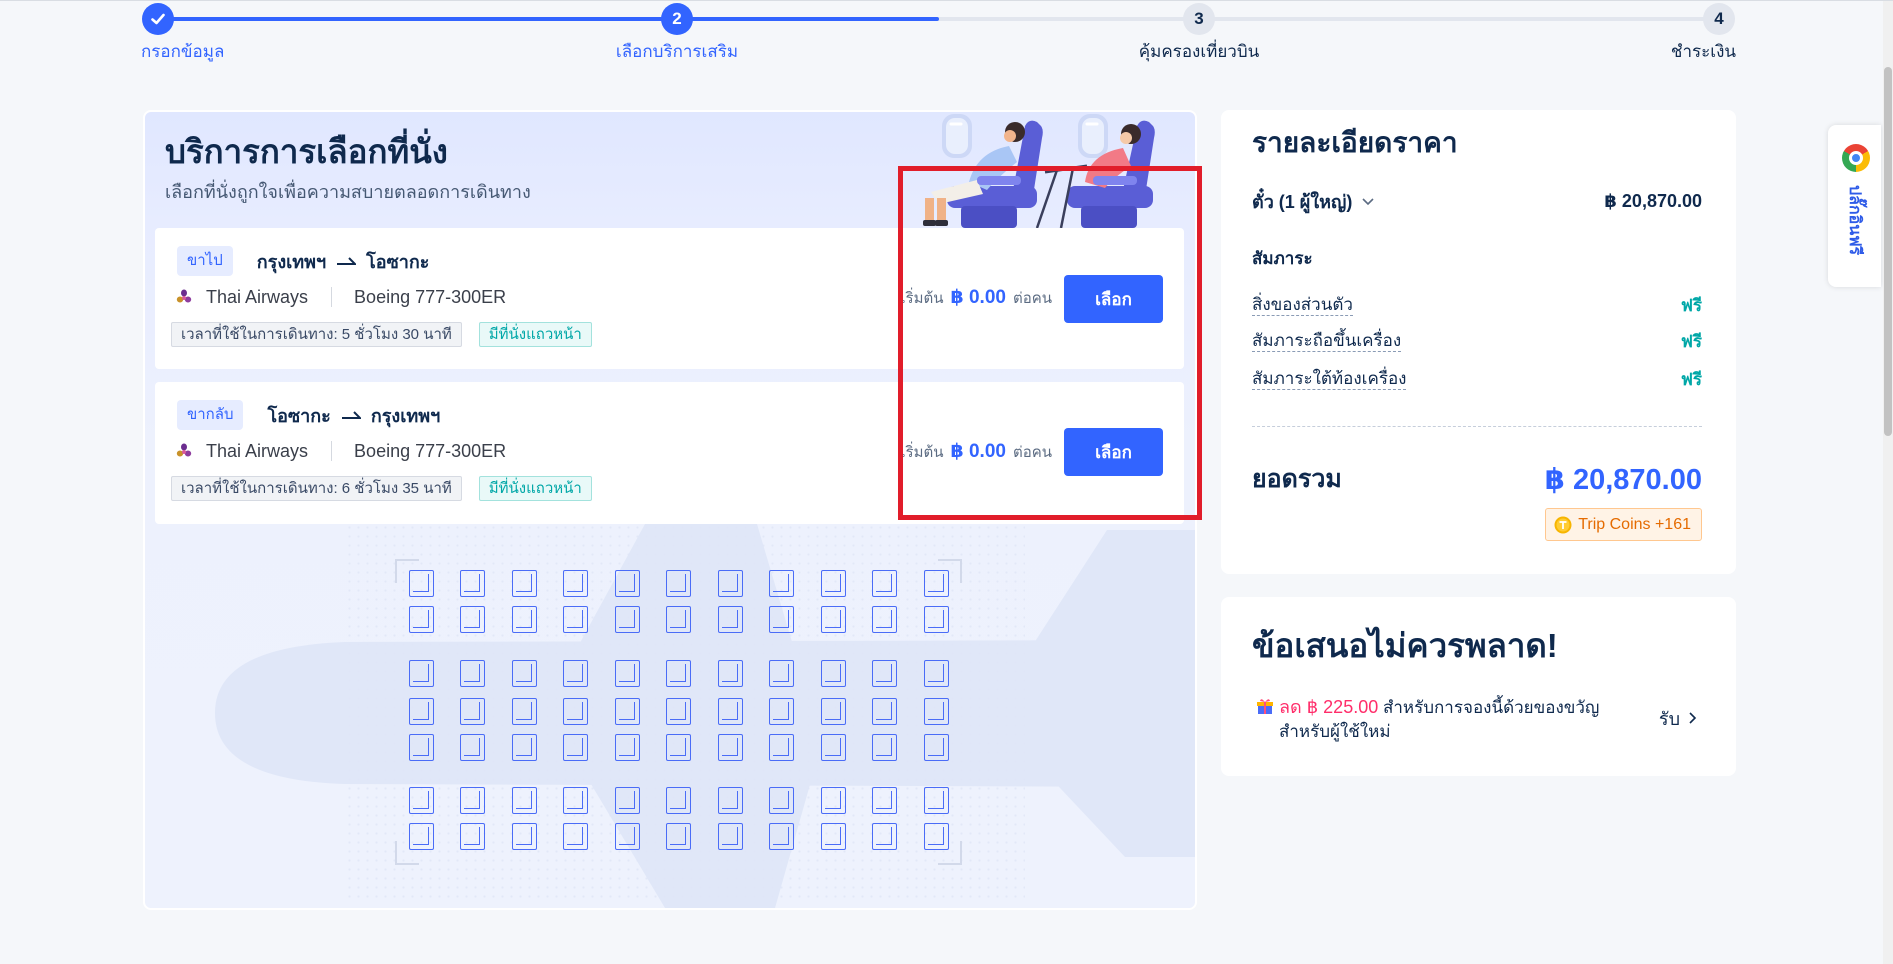 The image size is (1893, 964). Describe the element at coordinates (184, 450) in the screenshot. I see `thai-airways-logo-icon` at that location.